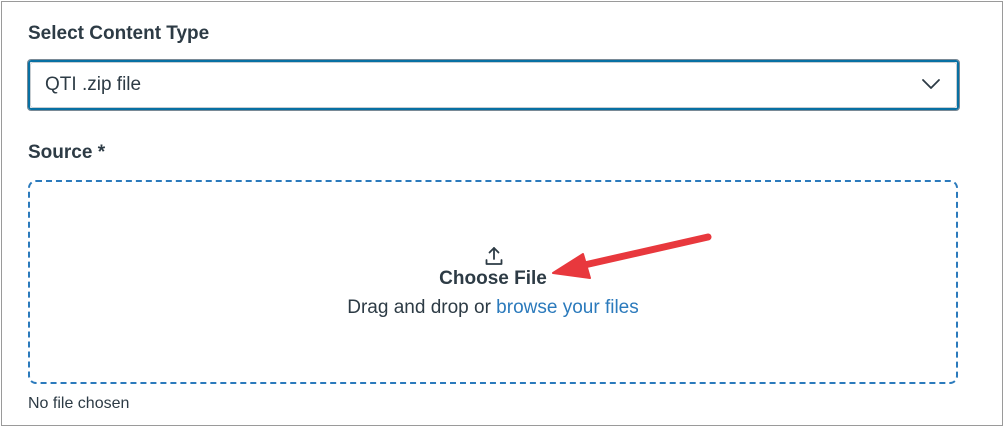 Image resolution: width=1006 pixels, height=429 pixels. I want to click on drag-drop-instructions: Drag and drop or browse your files, so click(493, 308).